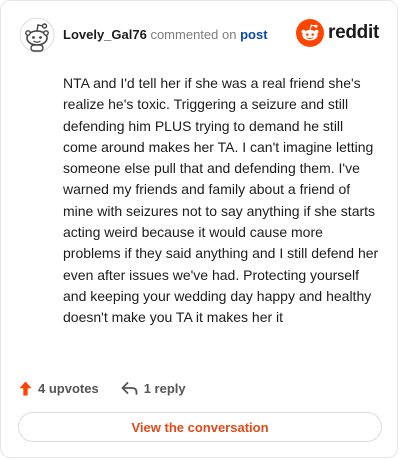  What do you see at coordinates (129, 388) in the screenshot?
I see `reply-arrow-icon` at bounding box center [129, 388].